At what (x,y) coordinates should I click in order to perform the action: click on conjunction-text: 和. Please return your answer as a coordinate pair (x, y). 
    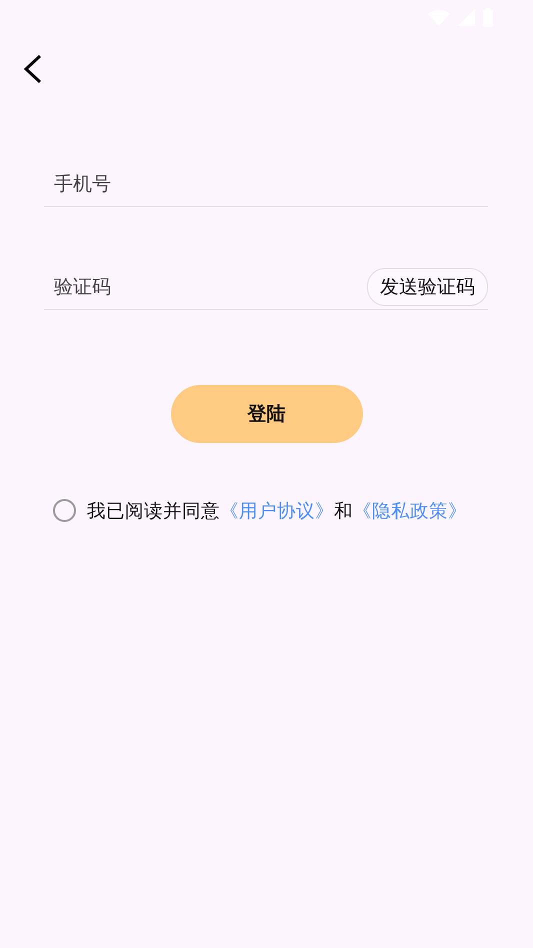
    Looking at the image, I should click on (343, 511).